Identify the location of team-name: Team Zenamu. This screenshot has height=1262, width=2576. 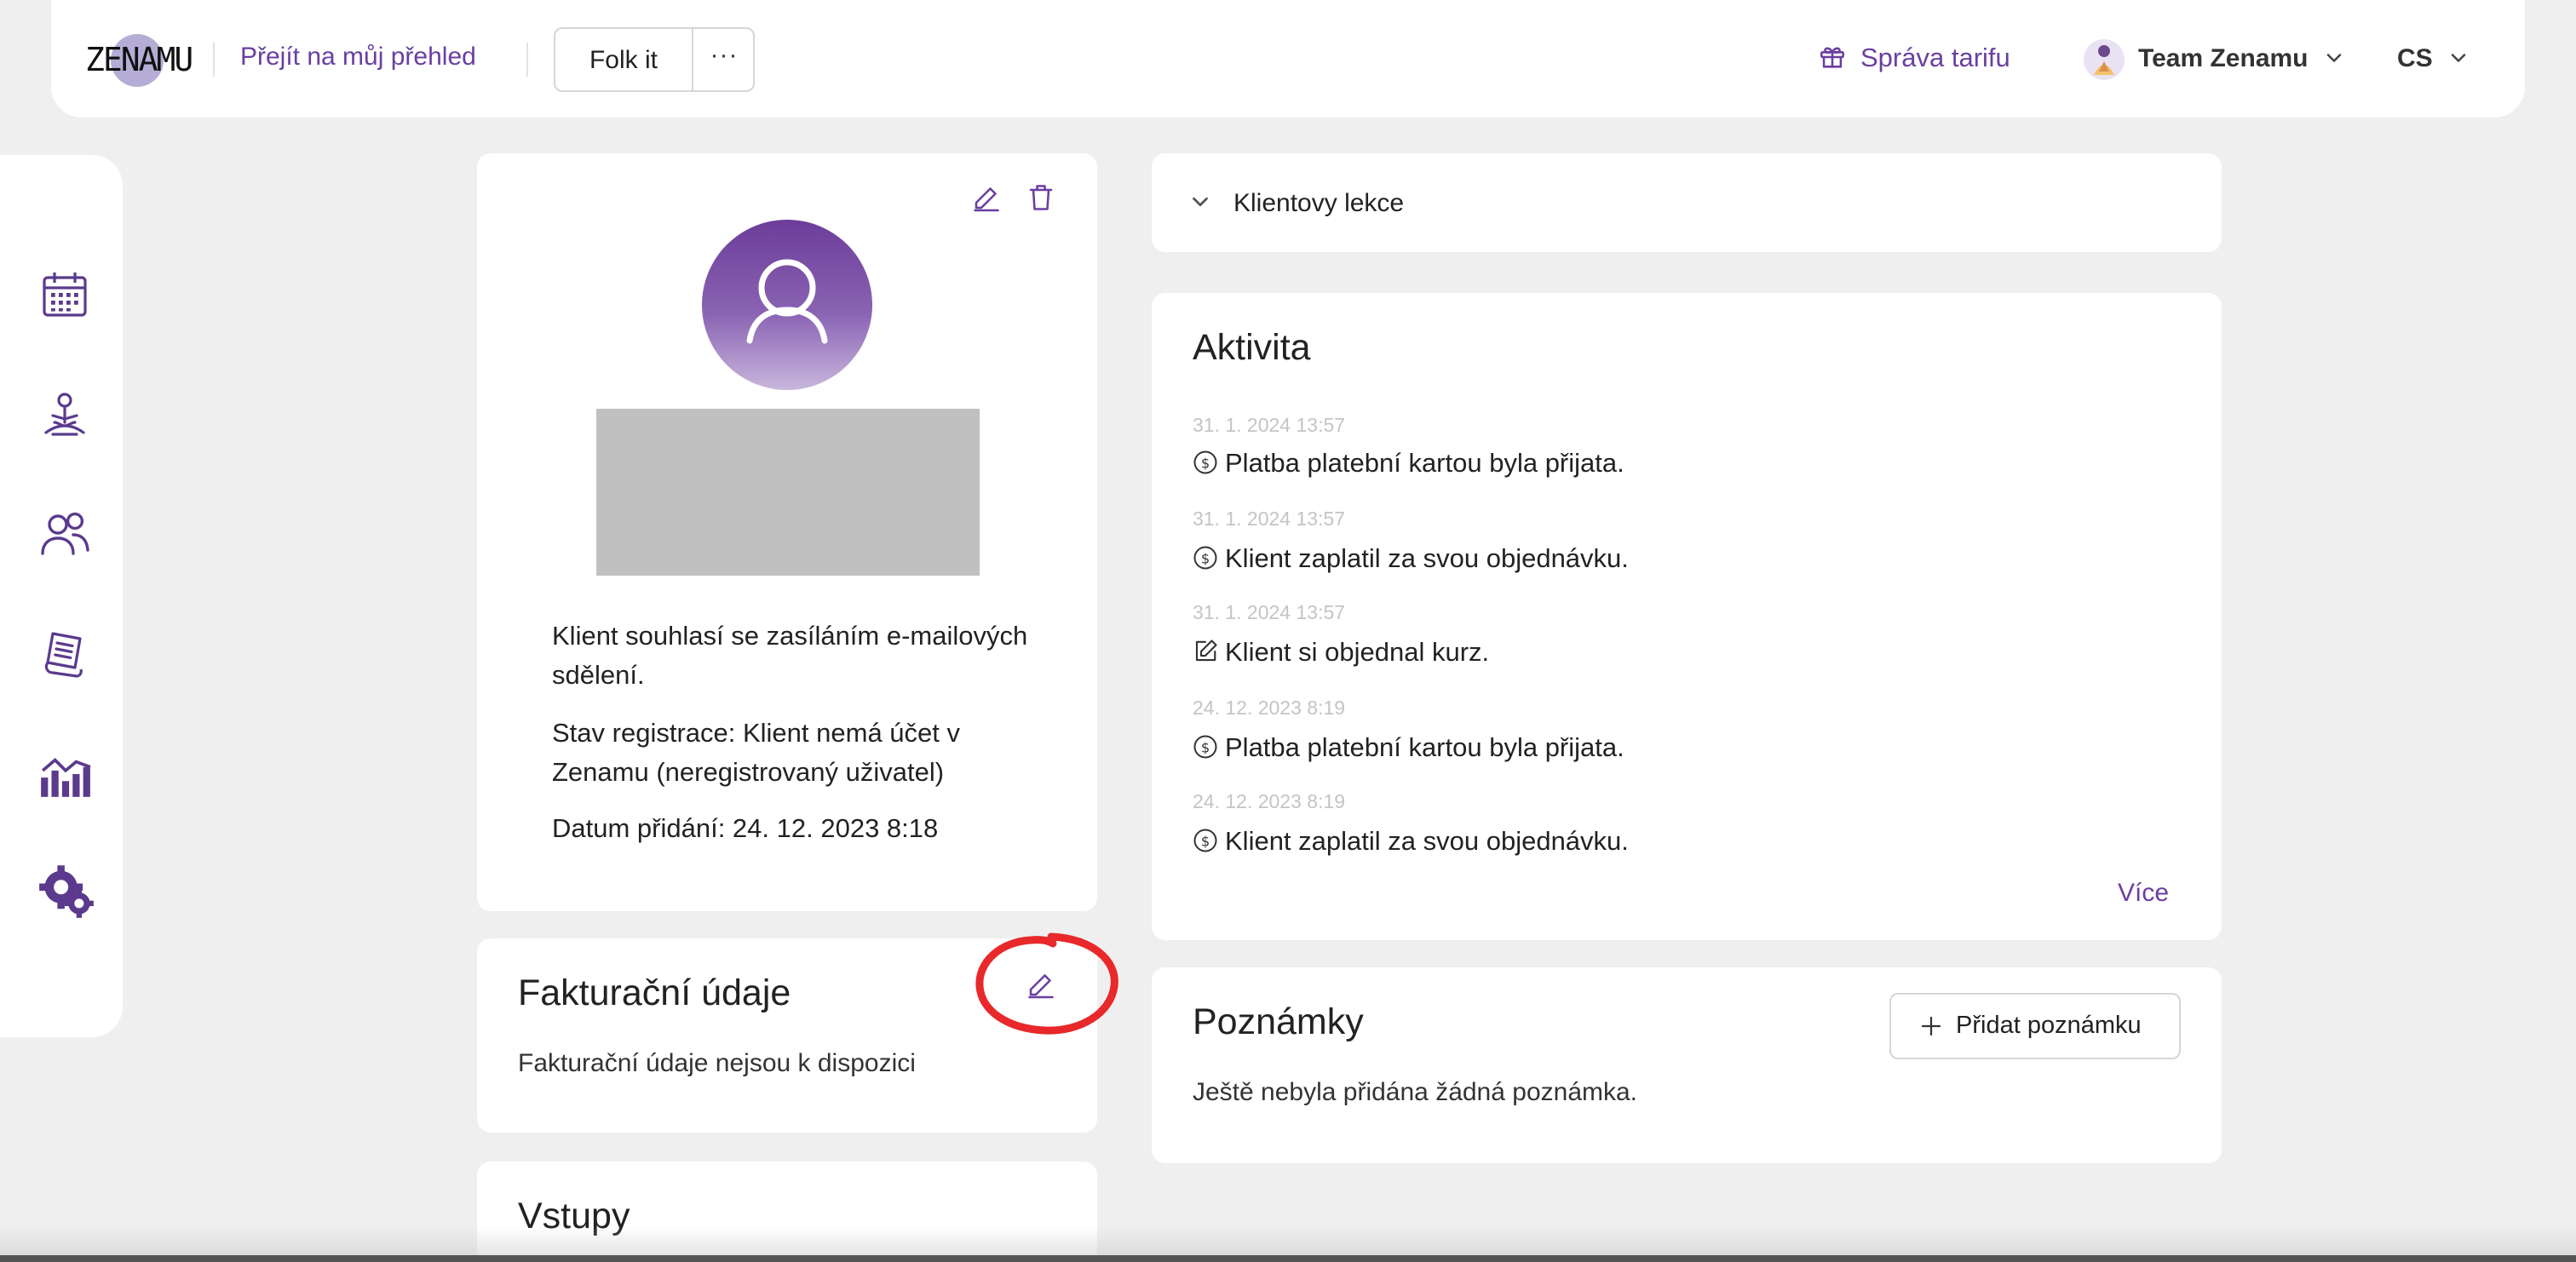
(2224, 58).